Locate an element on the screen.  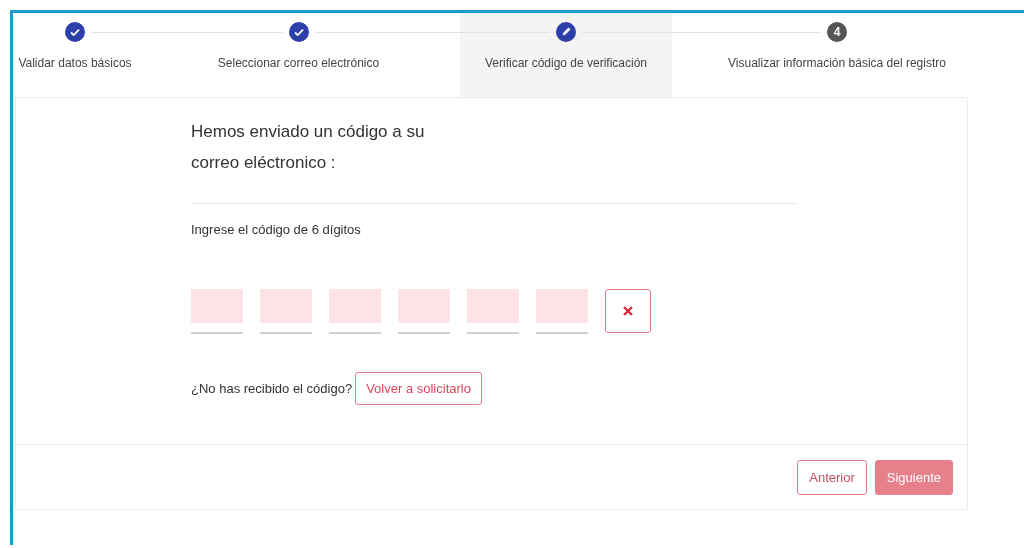
close-icon is located at coordinates (628, 311).